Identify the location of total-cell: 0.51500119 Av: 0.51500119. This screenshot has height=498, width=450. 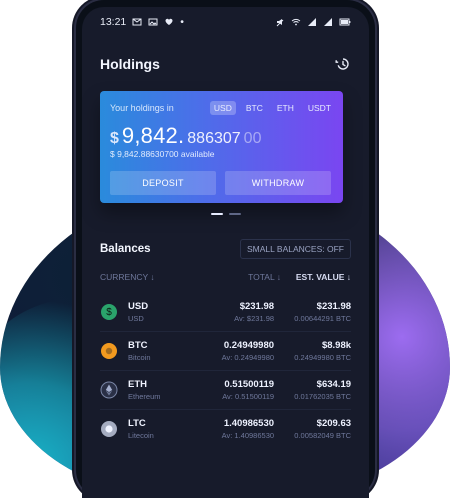
(235, 390).